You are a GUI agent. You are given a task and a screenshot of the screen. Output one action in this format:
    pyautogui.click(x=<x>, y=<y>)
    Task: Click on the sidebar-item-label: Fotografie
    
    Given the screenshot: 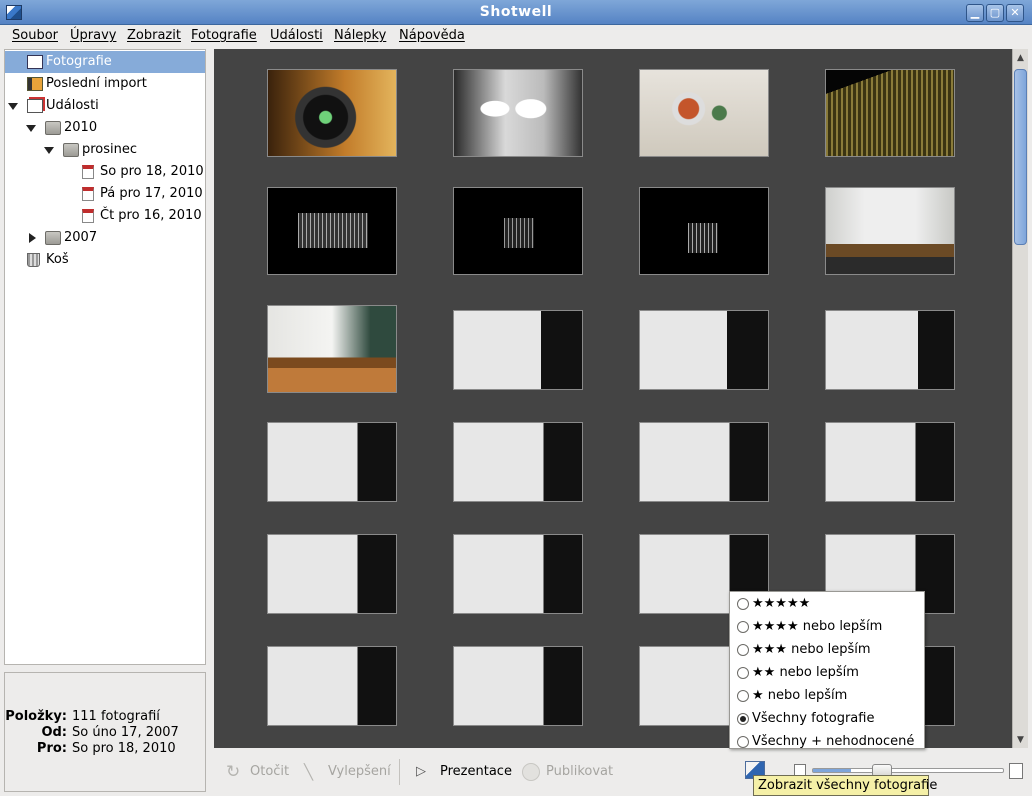 What is the action you would take?
    pyautogui.click(x=79, y=61)
    